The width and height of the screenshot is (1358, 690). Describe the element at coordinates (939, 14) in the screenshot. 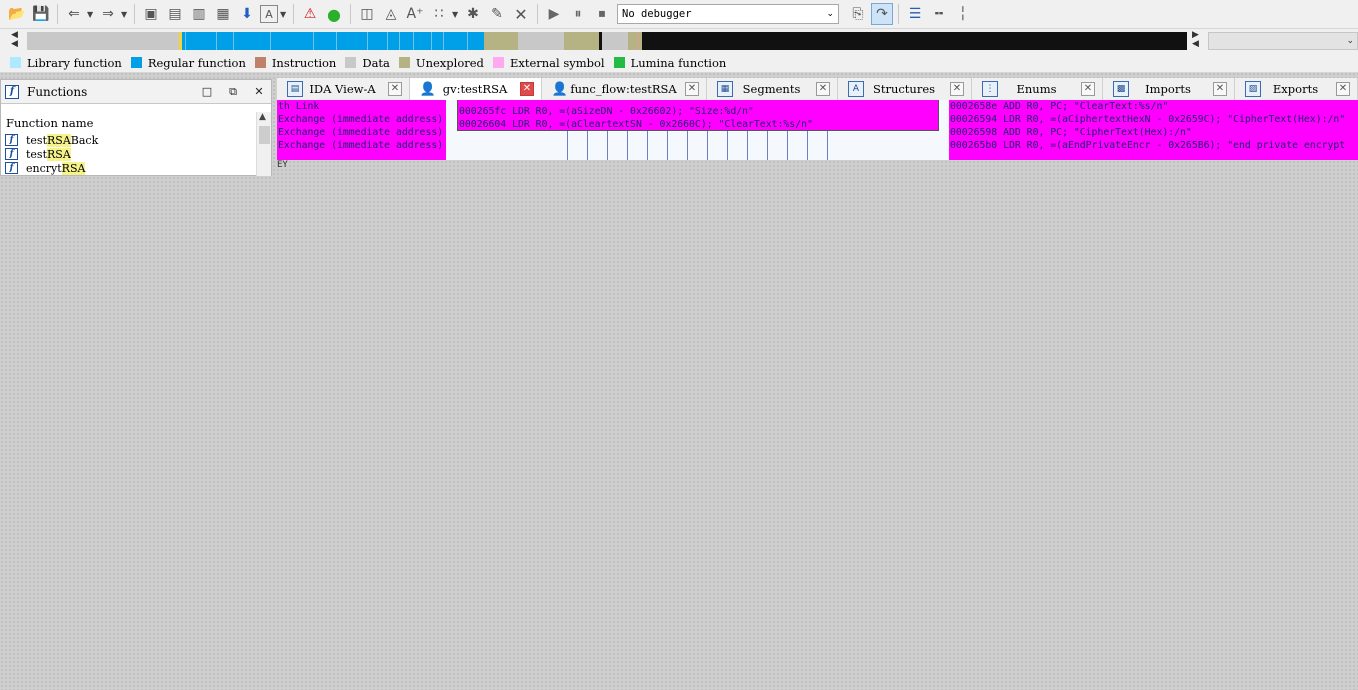

I see `add-breakpoint-icon: ╍` at that location.